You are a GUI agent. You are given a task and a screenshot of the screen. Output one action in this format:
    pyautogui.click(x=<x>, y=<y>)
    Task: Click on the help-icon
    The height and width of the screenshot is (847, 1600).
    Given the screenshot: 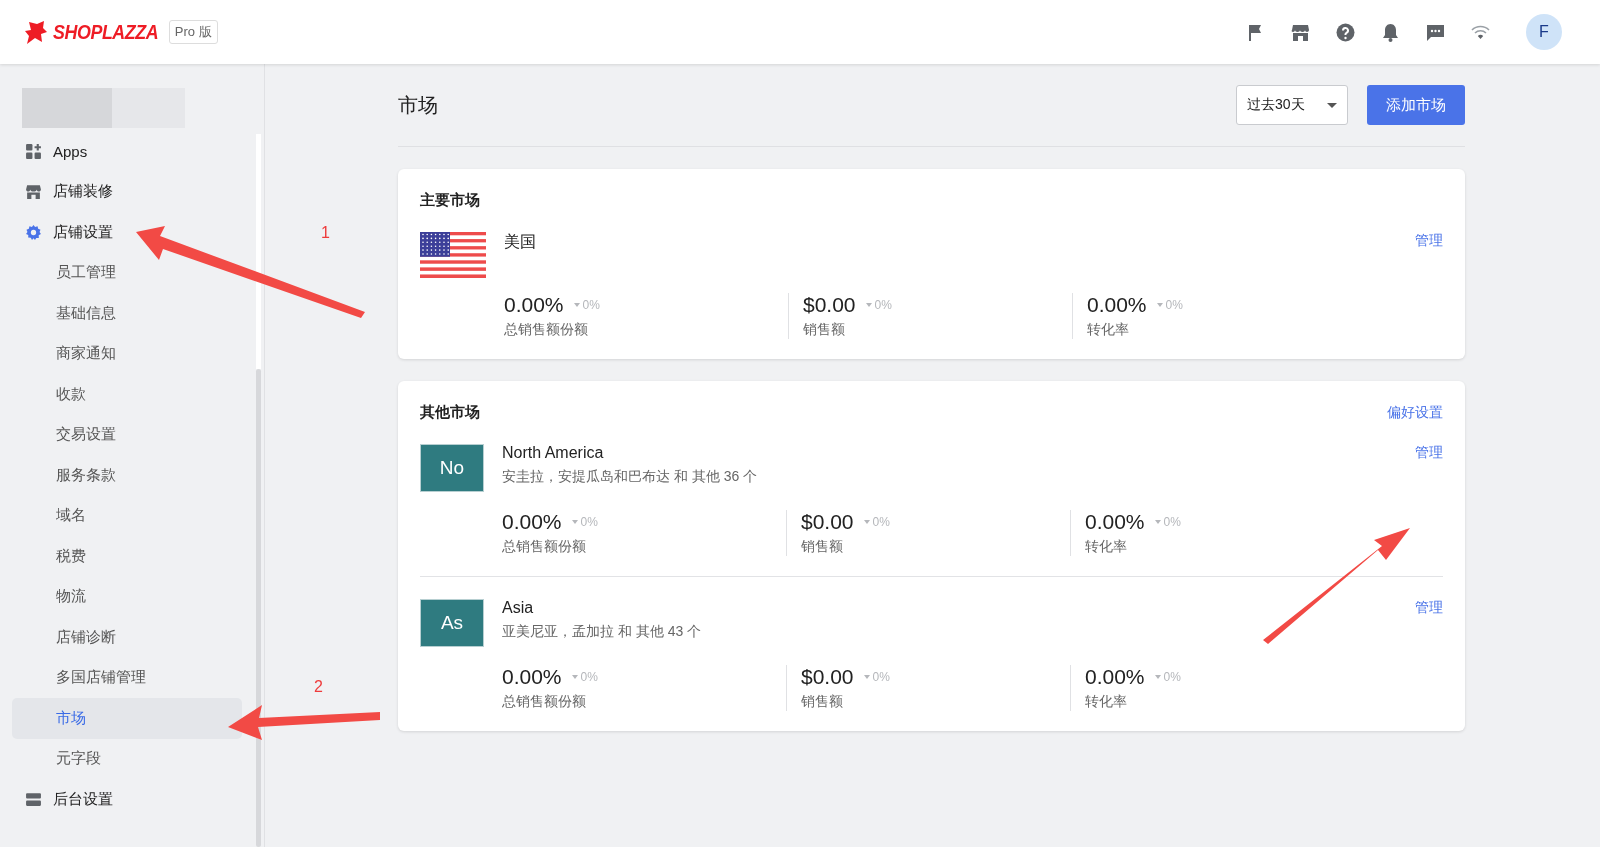 What is the action you would take?
    pyautogui.click(x=1345, y=32)
    